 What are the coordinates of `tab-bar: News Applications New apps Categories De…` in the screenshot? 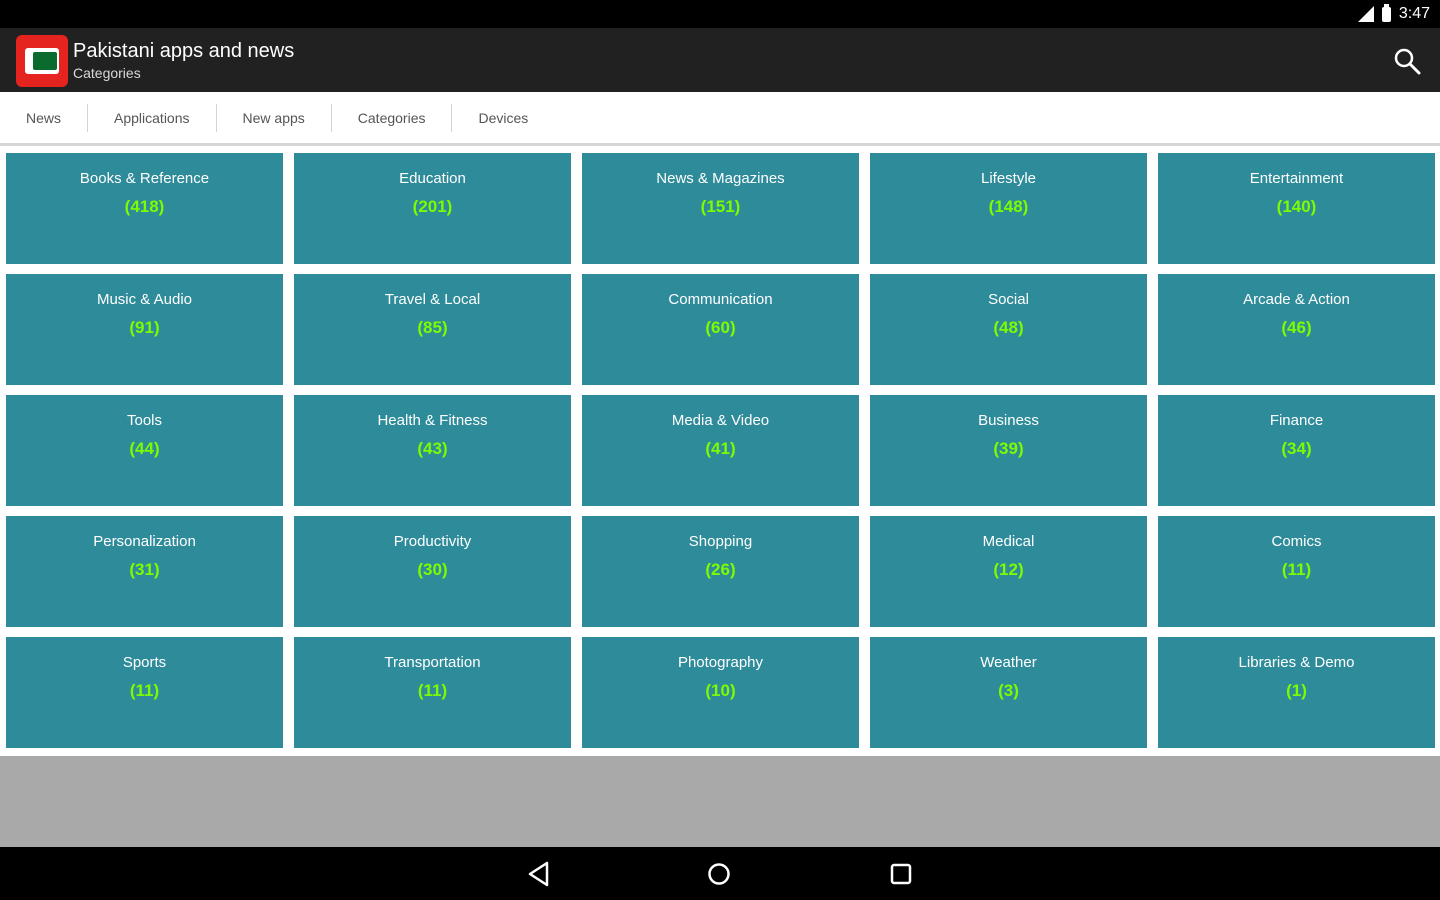 It's located at (720, 119).